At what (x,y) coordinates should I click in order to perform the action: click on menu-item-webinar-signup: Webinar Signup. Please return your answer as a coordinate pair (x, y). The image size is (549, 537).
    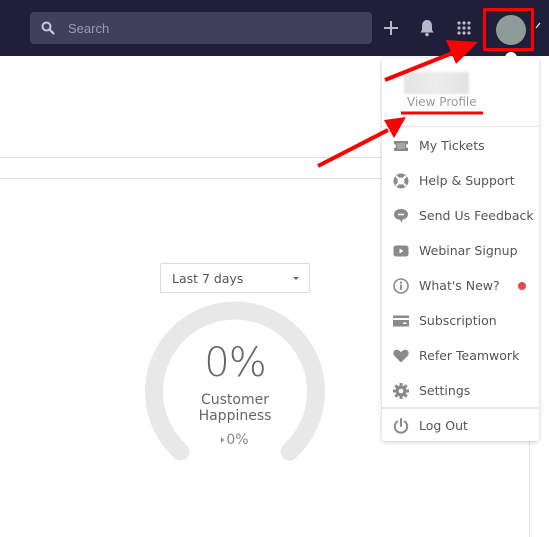
    Looking at the image, I should click on (460, 250).